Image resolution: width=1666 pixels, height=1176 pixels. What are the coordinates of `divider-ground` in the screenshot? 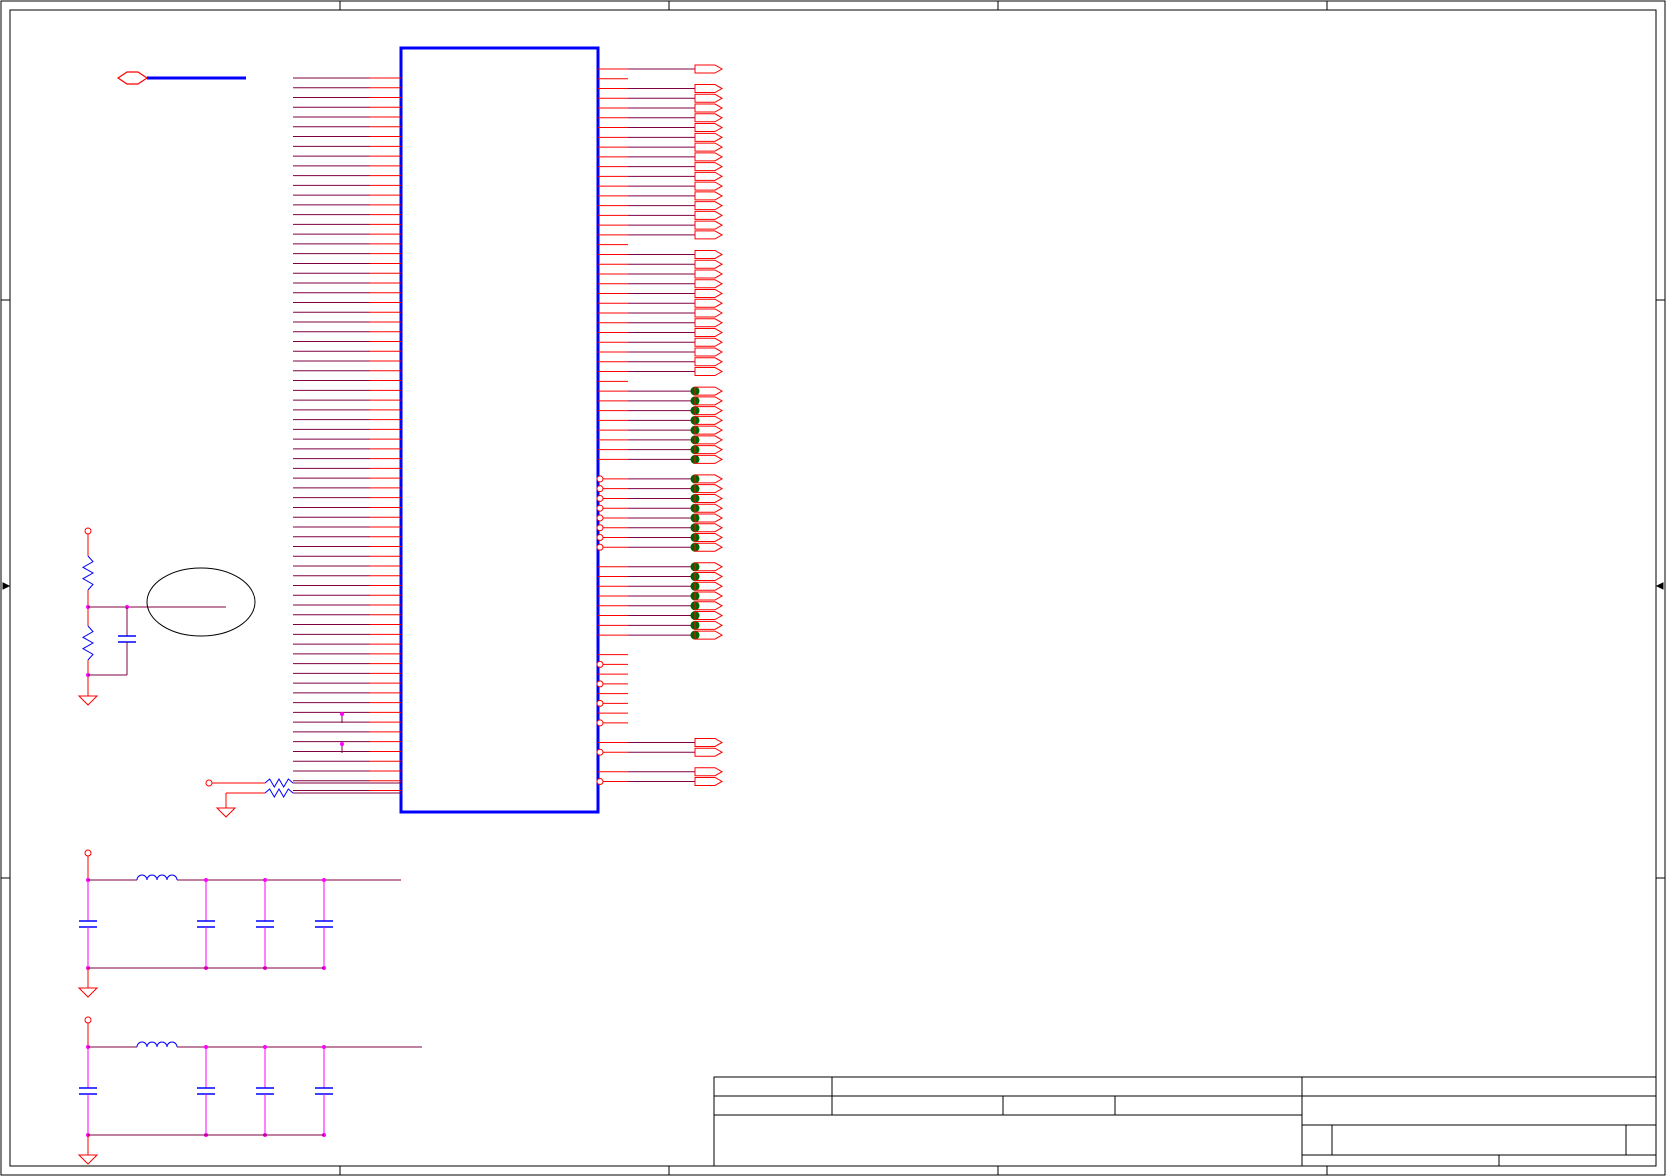 It's located at (88, 697).